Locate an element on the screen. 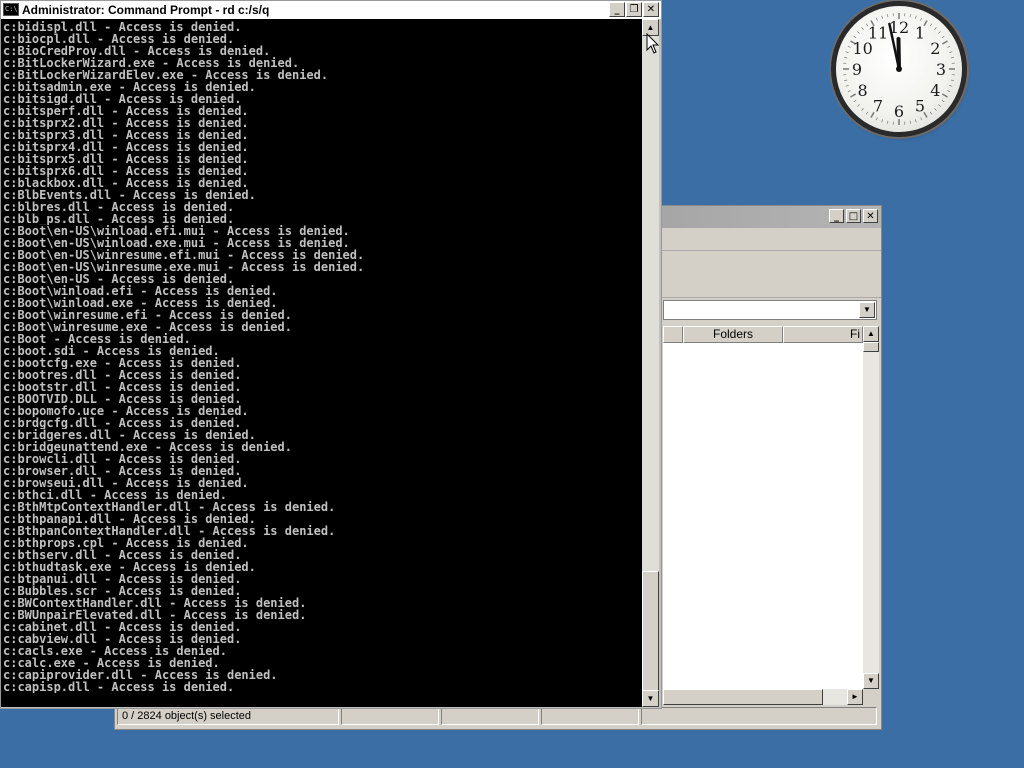 Image resolution: width=1024 pixels, height=768 pixels. clock-numeral: 7 is located at coordinates (878, 105).